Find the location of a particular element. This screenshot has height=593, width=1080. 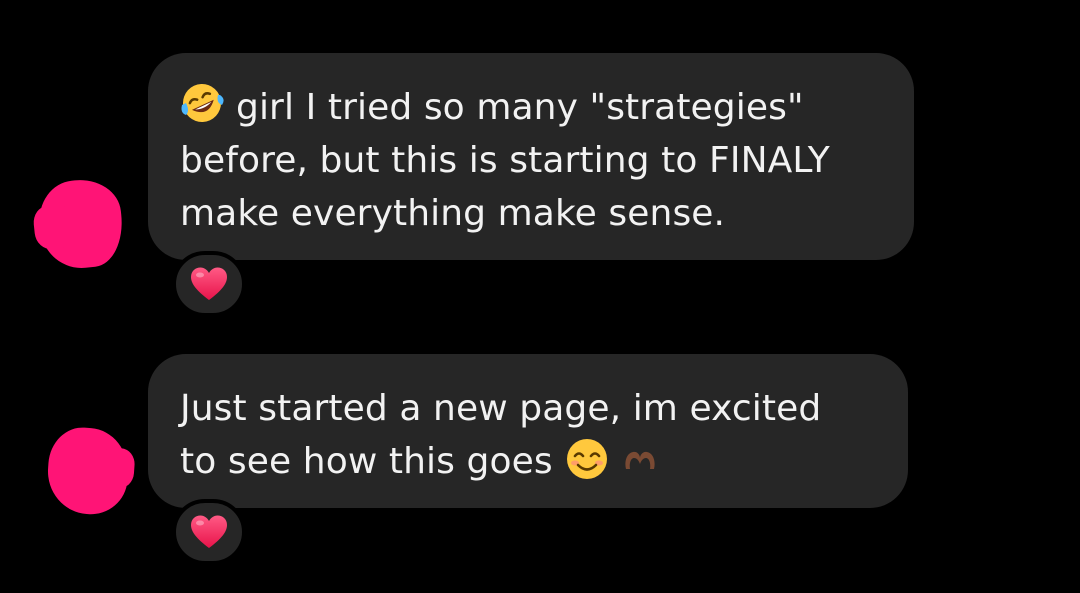

message-line: to see how this goes is located at coordinates (528, 461).